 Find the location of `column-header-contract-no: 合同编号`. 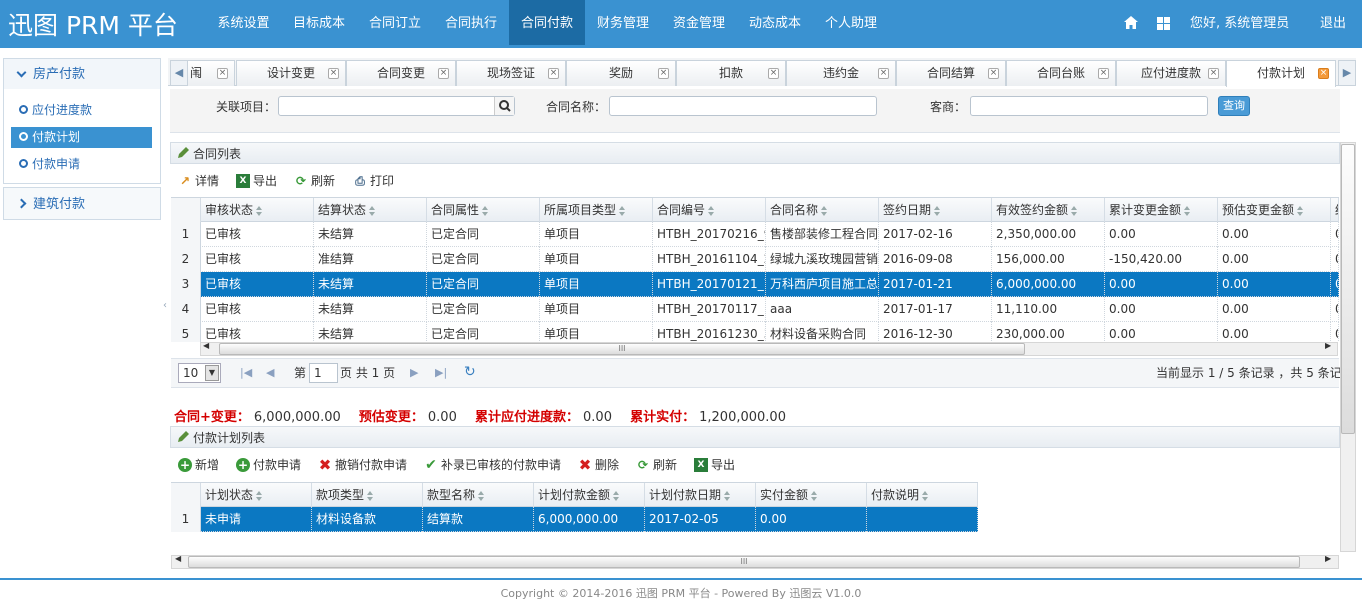

column-header-contract-no: 合同编号 is located at coordinates (709, 210).